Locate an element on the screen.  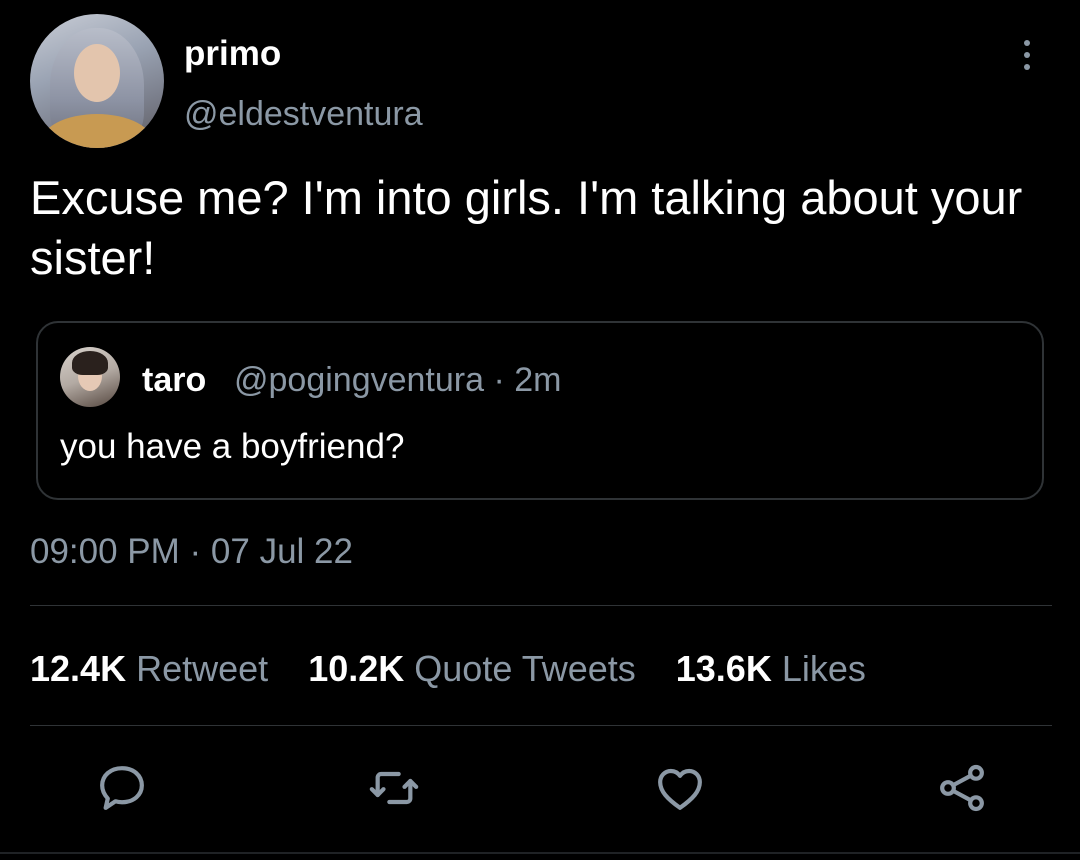
action-bar is located at coordinates (540, 790).